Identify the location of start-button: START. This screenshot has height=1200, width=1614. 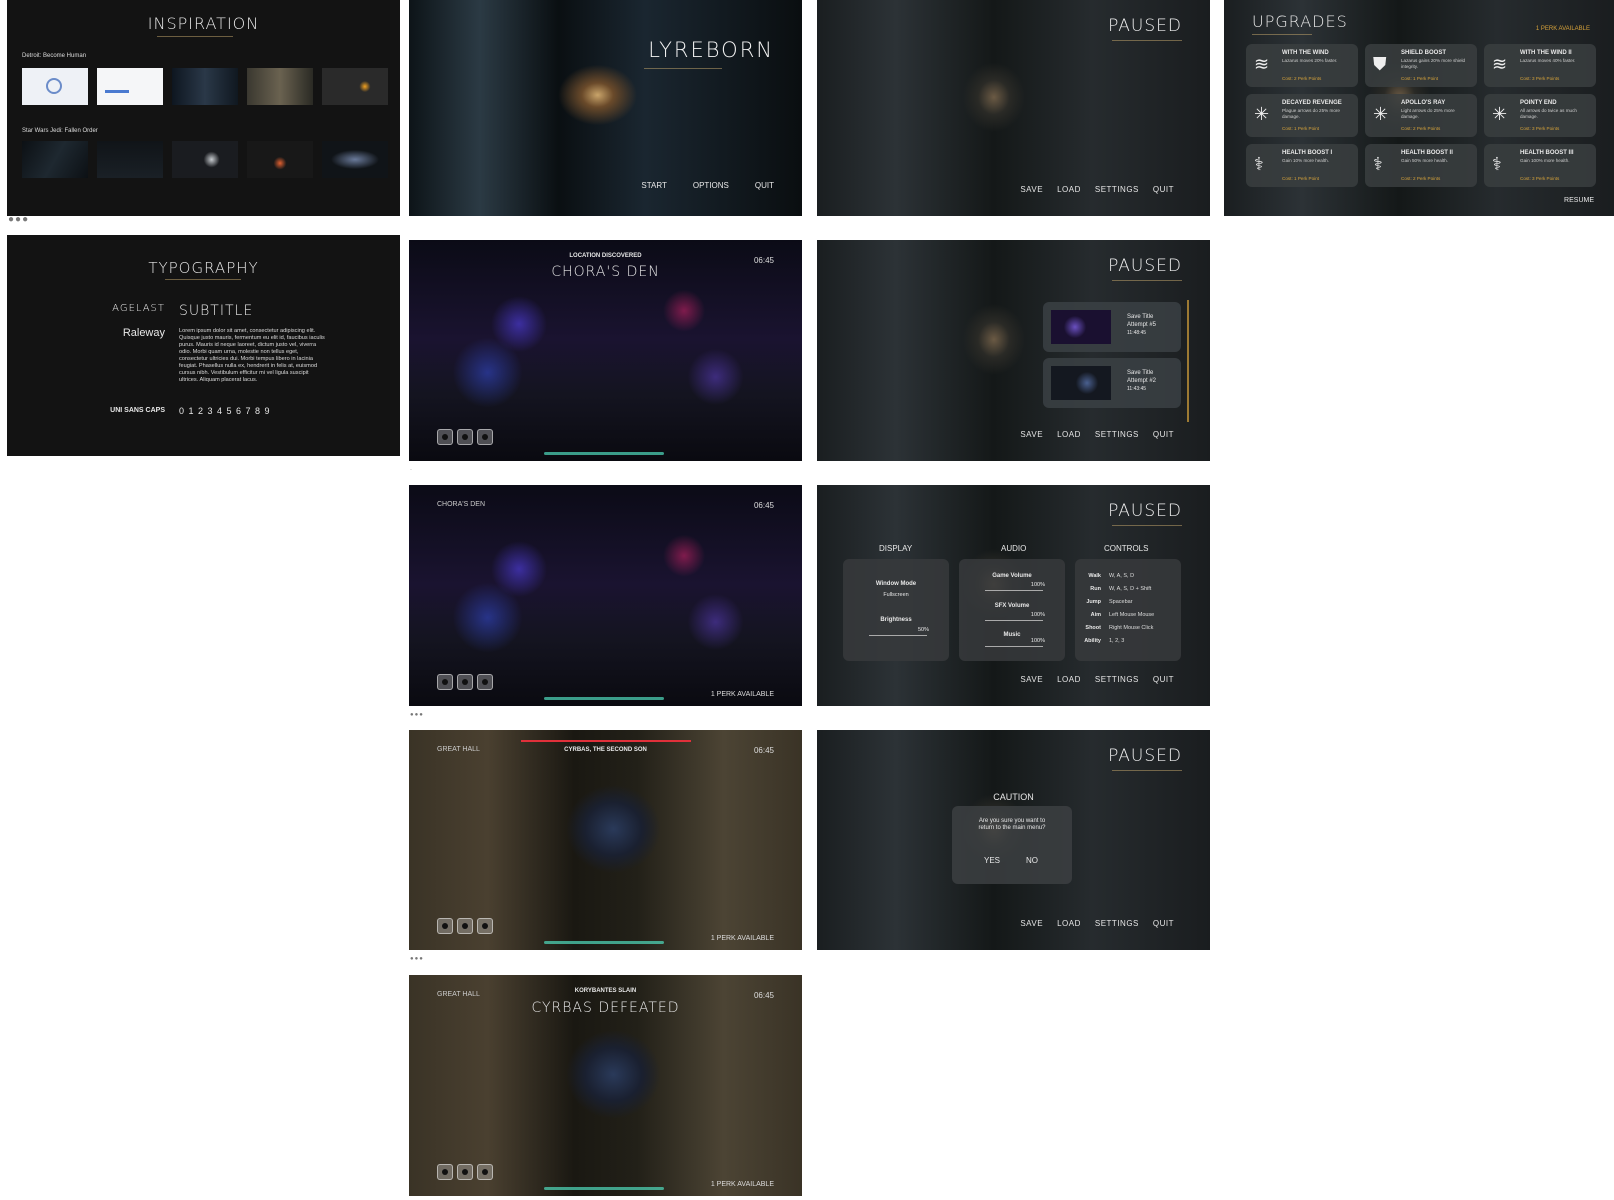
(653, 185).